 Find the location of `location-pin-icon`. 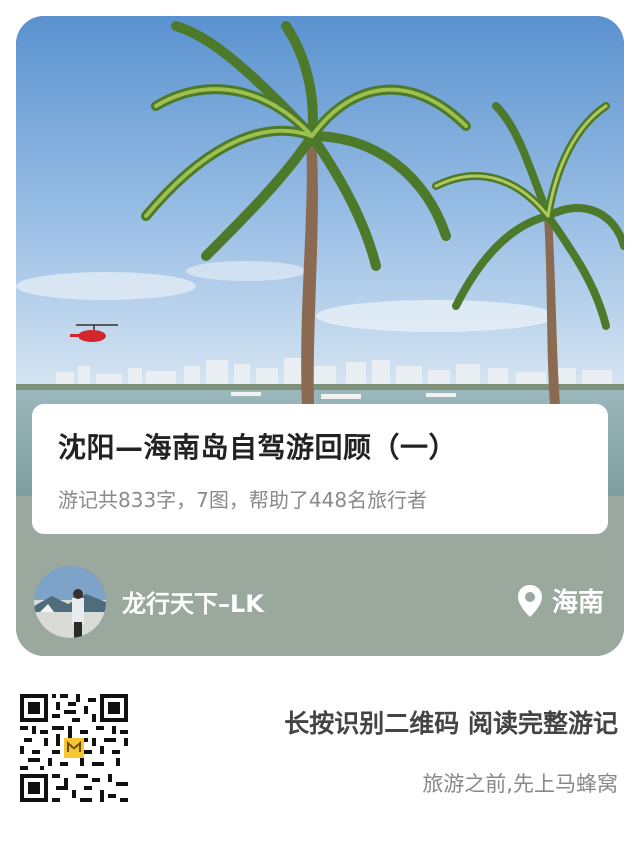

location-pin-icon is located at coordinates (529, 600).